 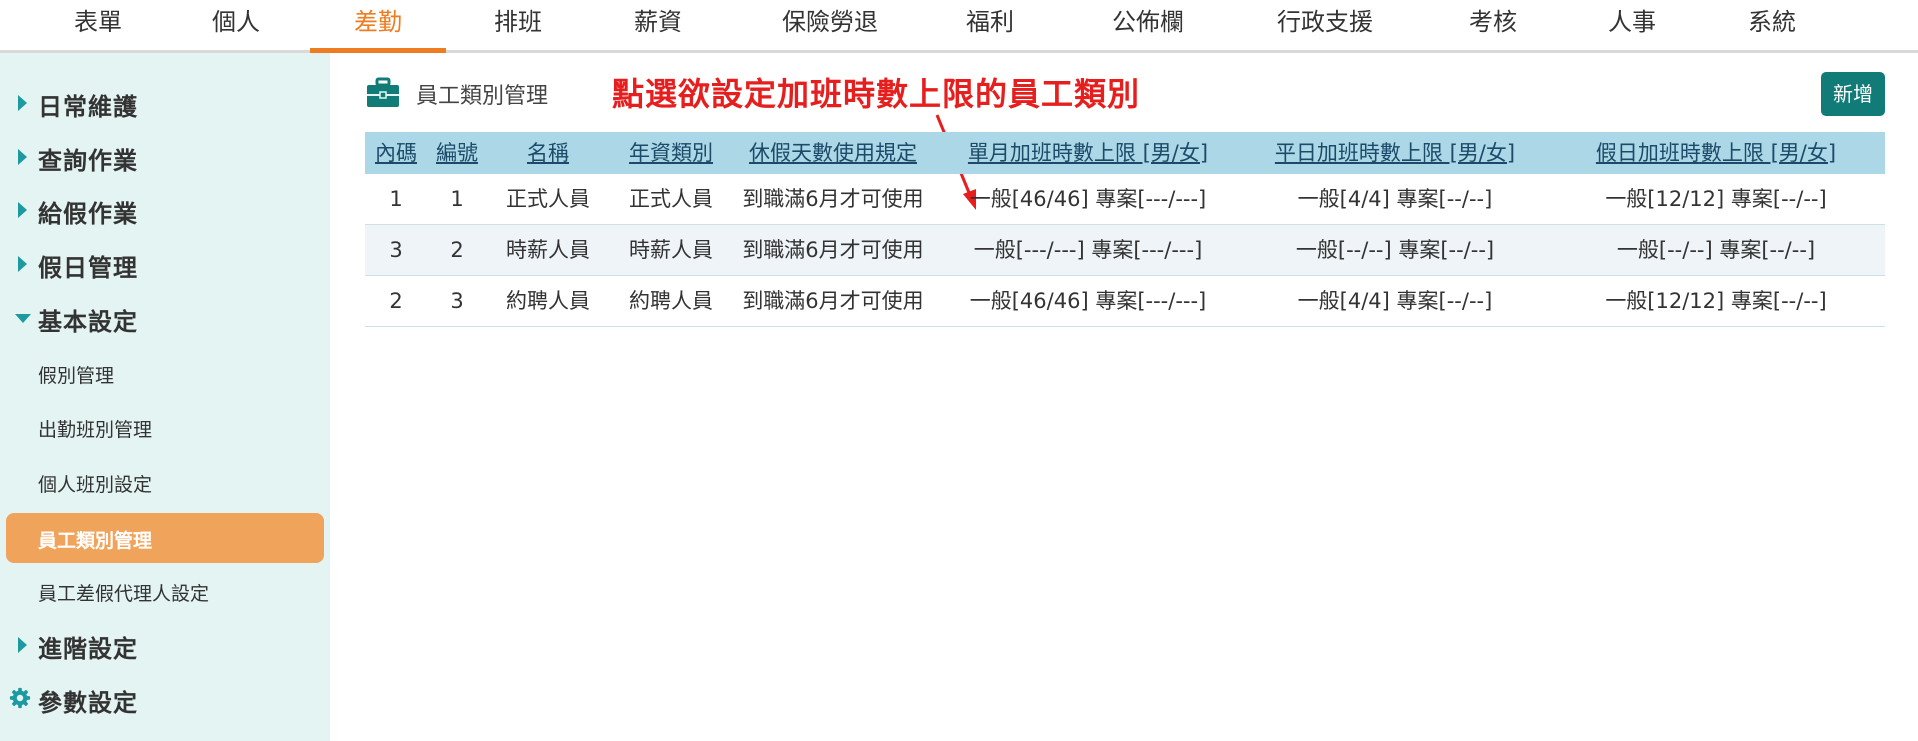 What do you see at coordinates (457, 199) in the screenshot?
I see `cell-number: 1` at bounding box center [457, 199].